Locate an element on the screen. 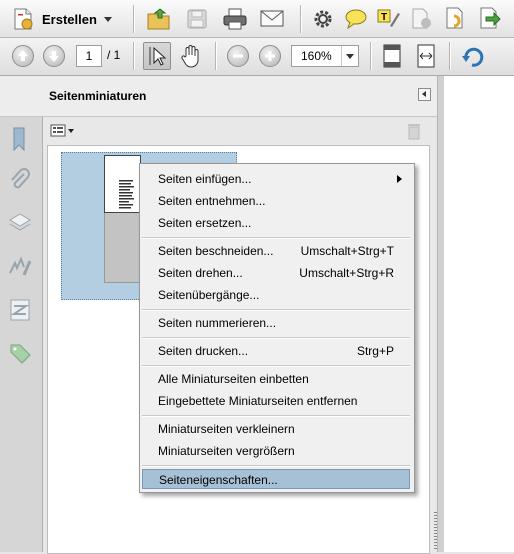 The width and height of the screenshot is (514, 554). layers-icon is located at coordinates (20, 223).